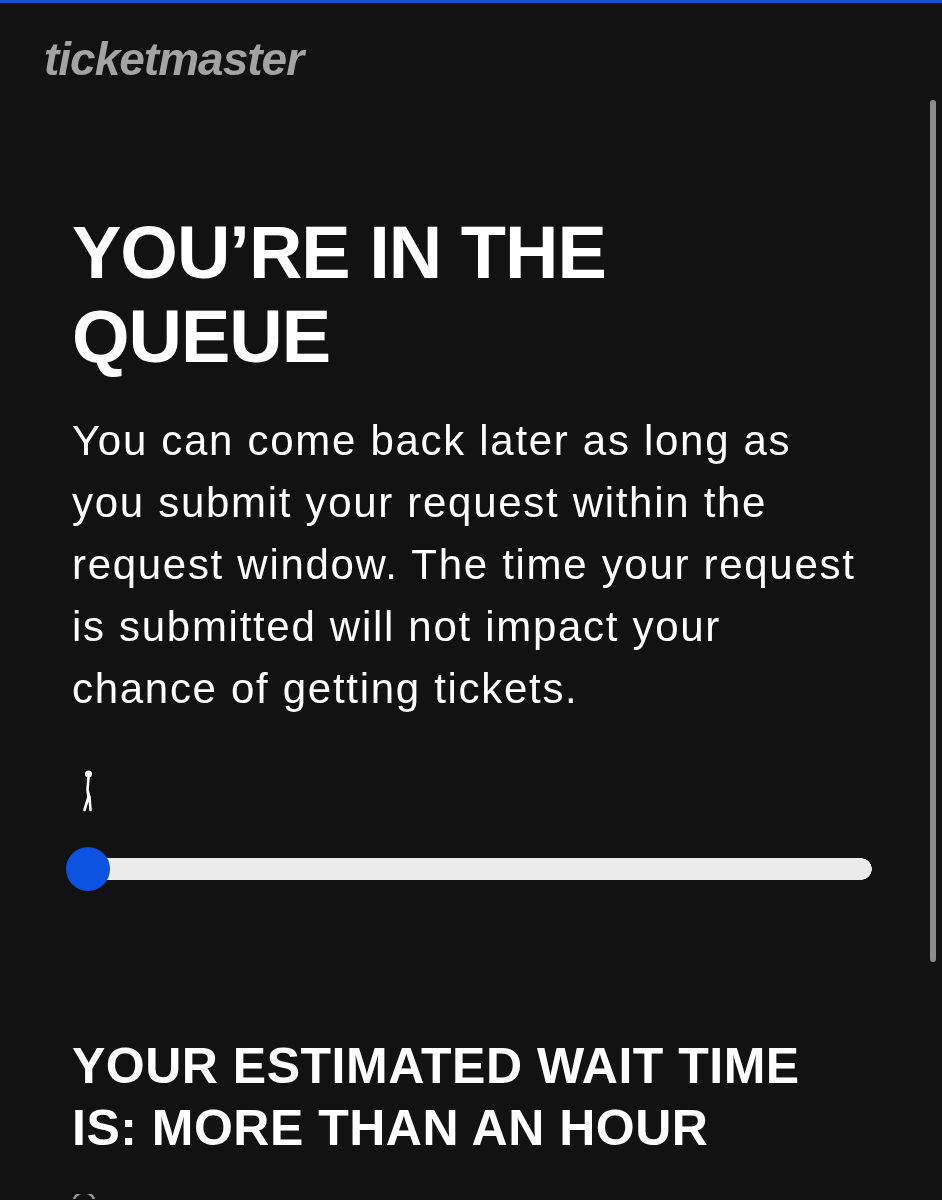  I want to click on scrollbar, so click(933, 531).